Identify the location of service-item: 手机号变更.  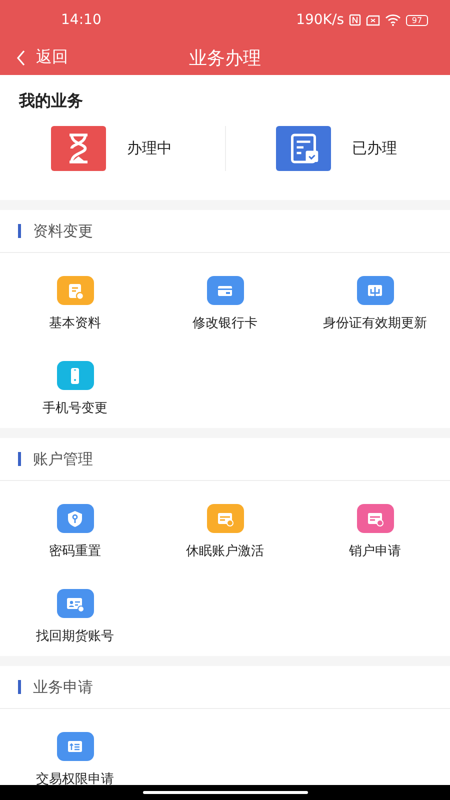
(75, 389).